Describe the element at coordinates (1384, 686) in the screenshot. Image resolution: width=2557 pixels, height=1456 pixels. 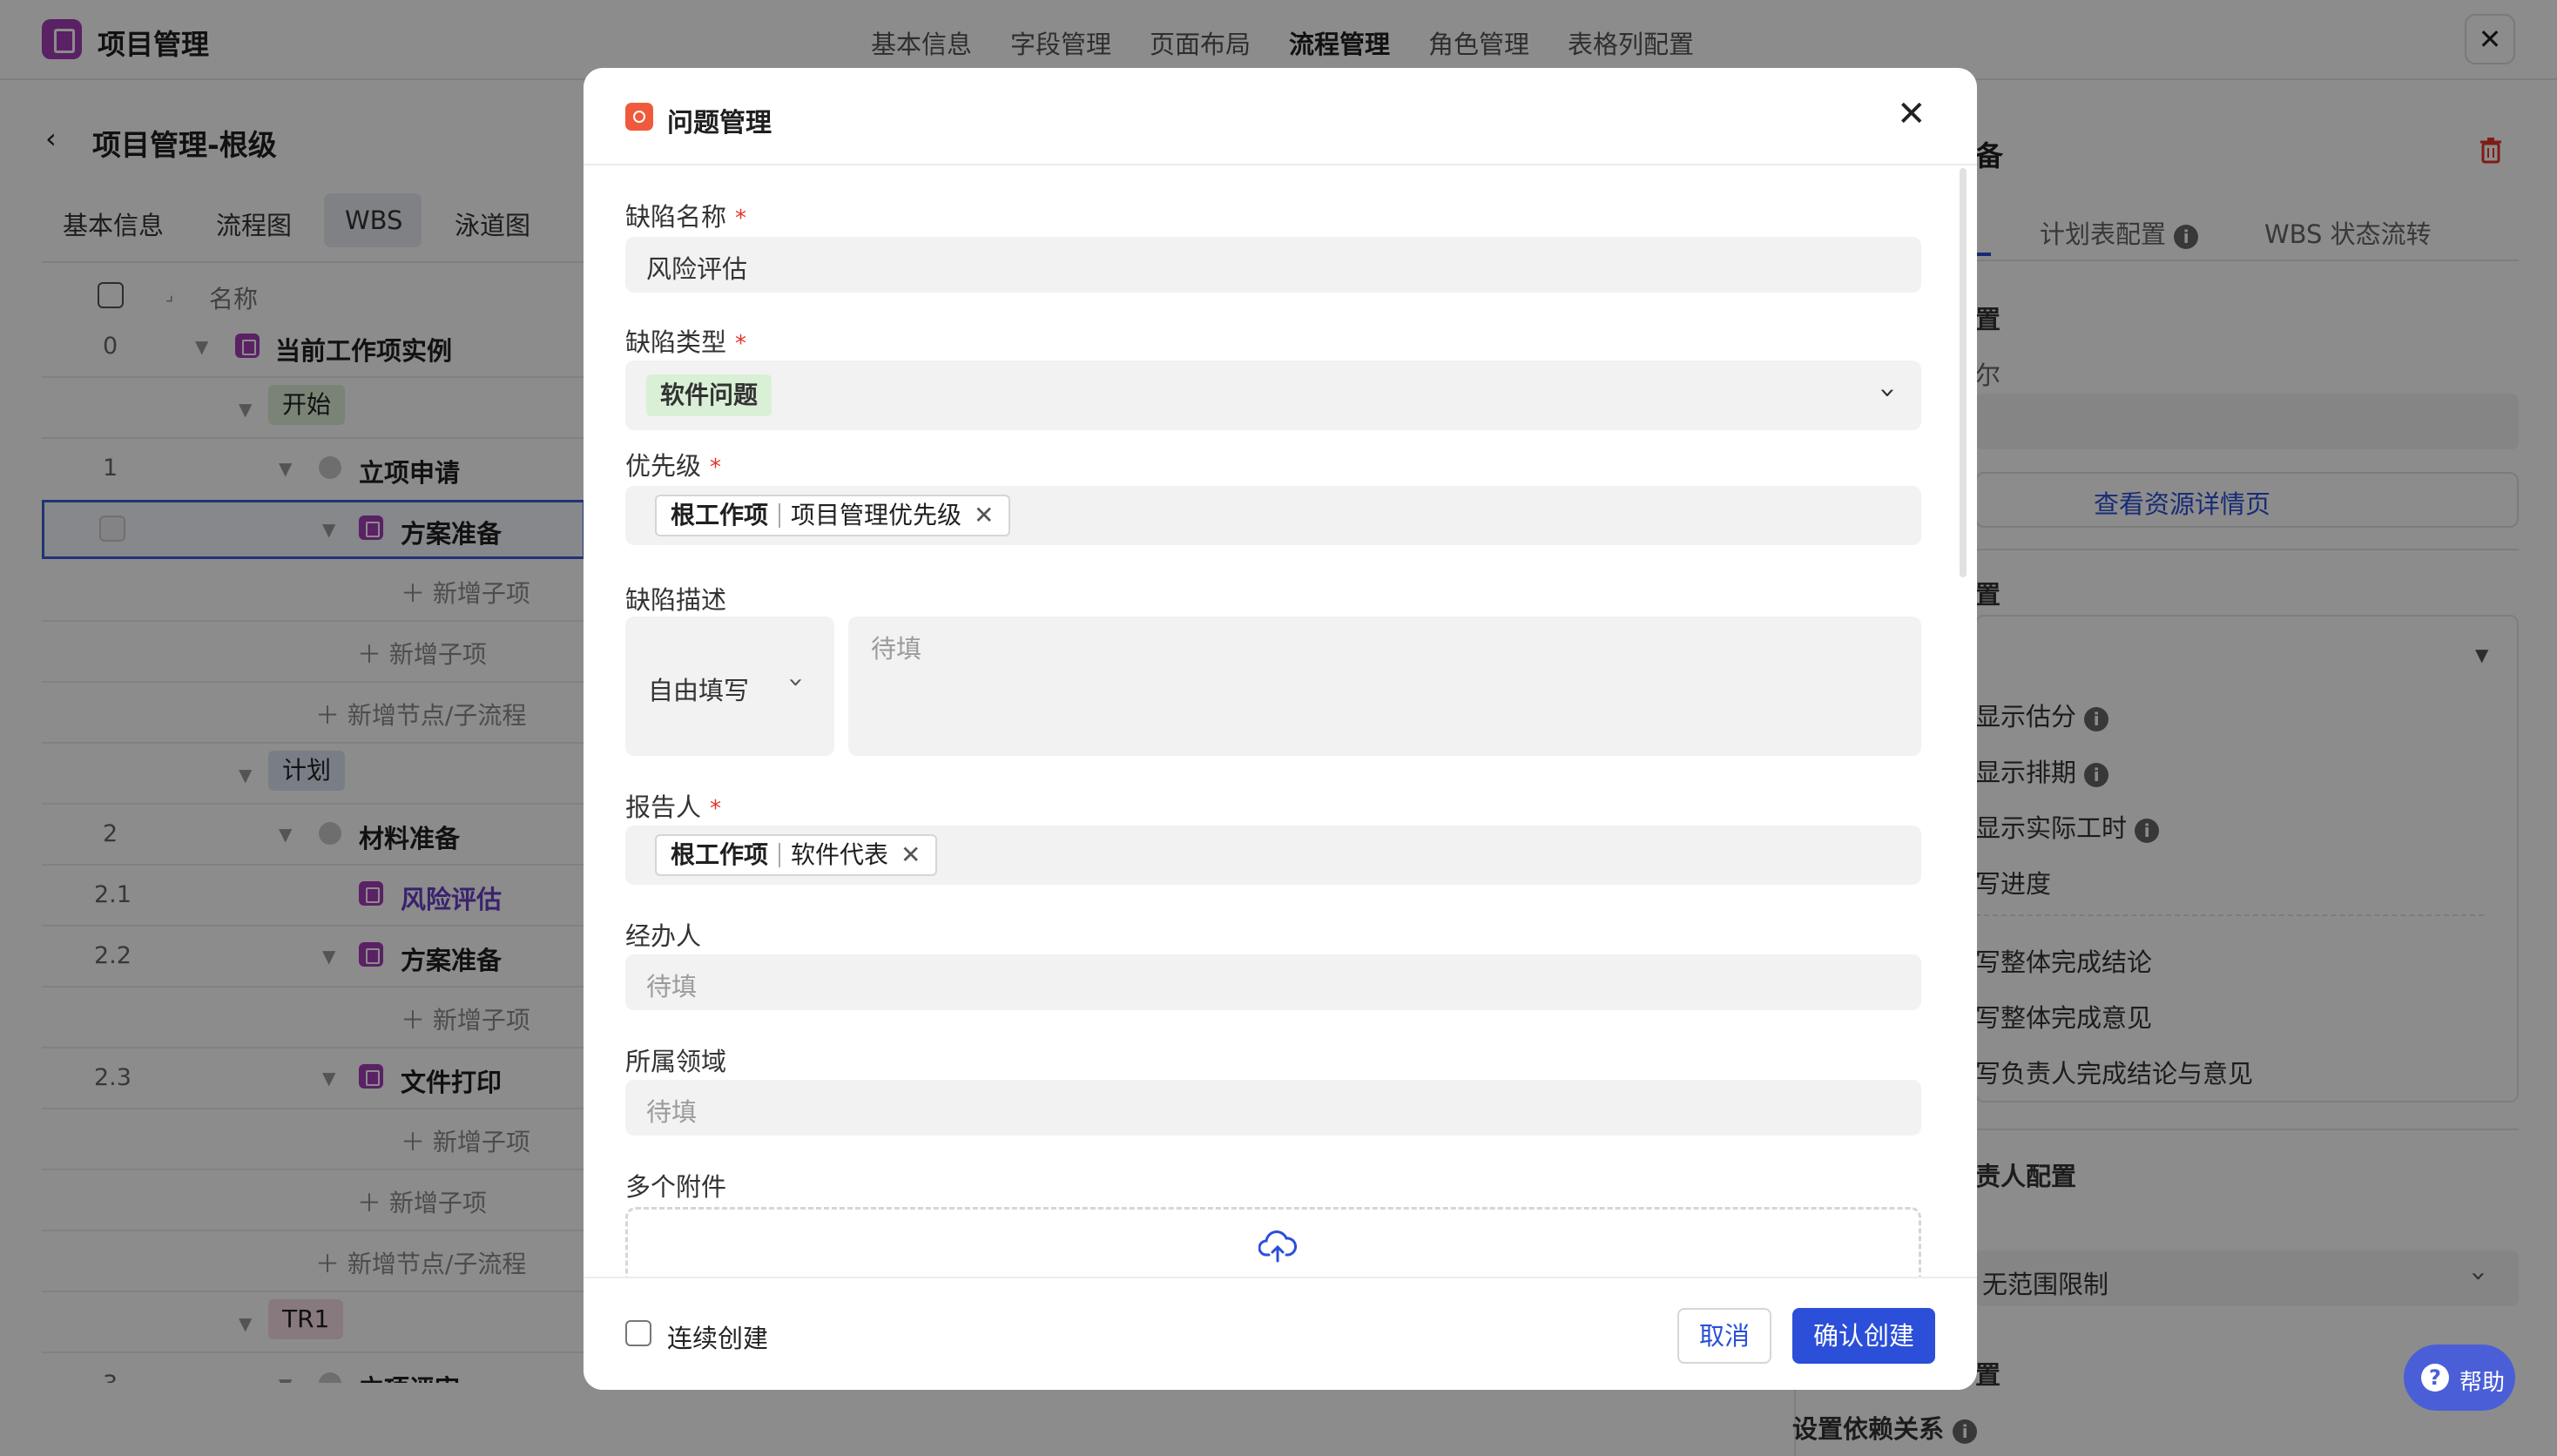
I see `description-textarea: 待填` at that location.